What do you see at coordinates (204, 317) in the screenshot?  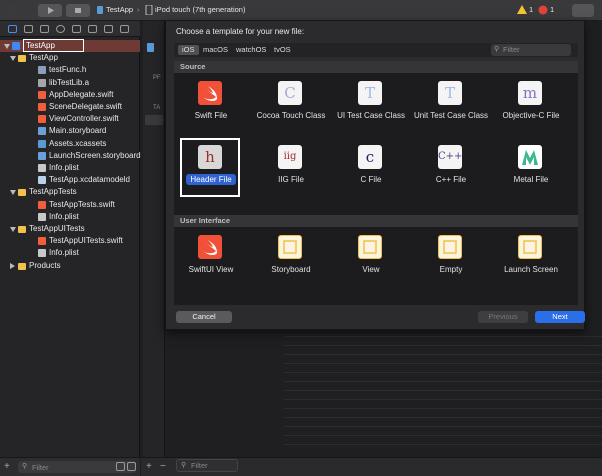 I see `cancel-button: Cancel` at bounding box center [204, 317].